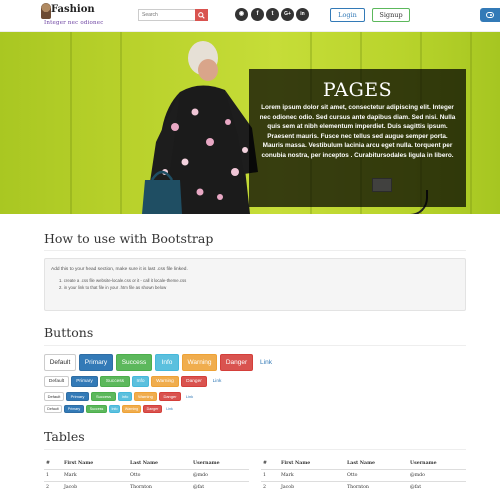  What do you see at coordinates (96, 409) in the screenshot?
I see `success-button-xs: Success` at bounding box center [96, 409].